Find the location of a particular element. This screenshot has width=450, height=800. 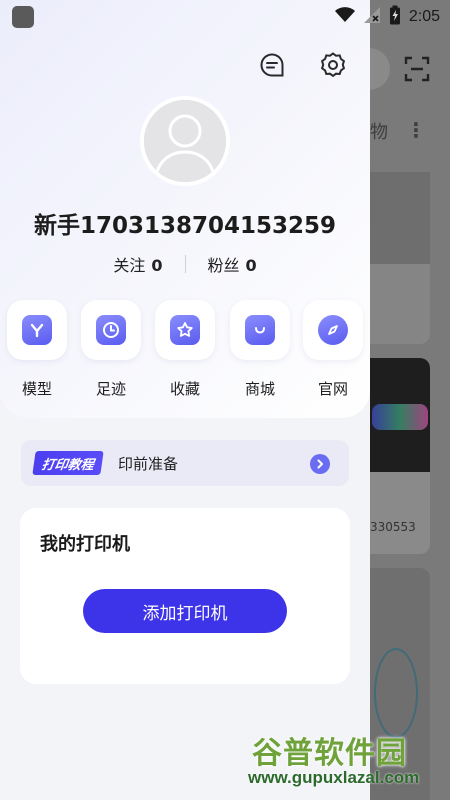

divider is located at coordinates (185, 264).